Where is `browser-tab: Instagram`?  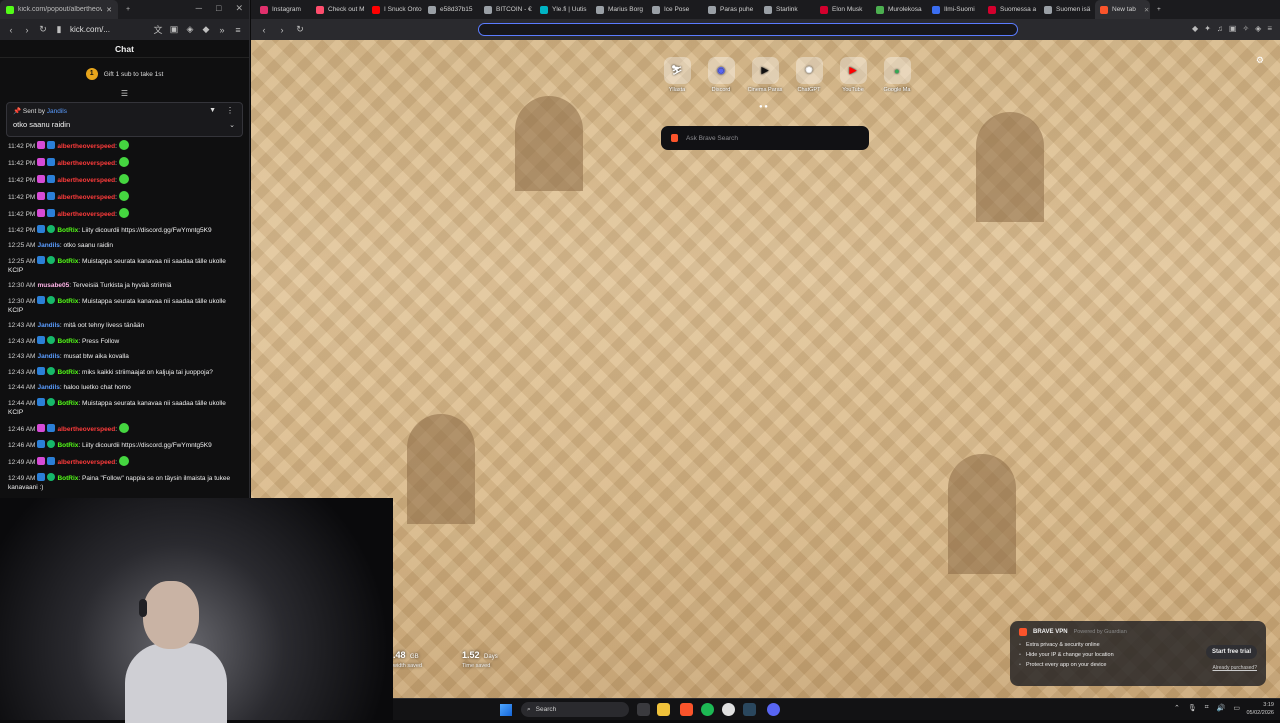
browser-tab: Instagram is located at coordinates (282, 9).